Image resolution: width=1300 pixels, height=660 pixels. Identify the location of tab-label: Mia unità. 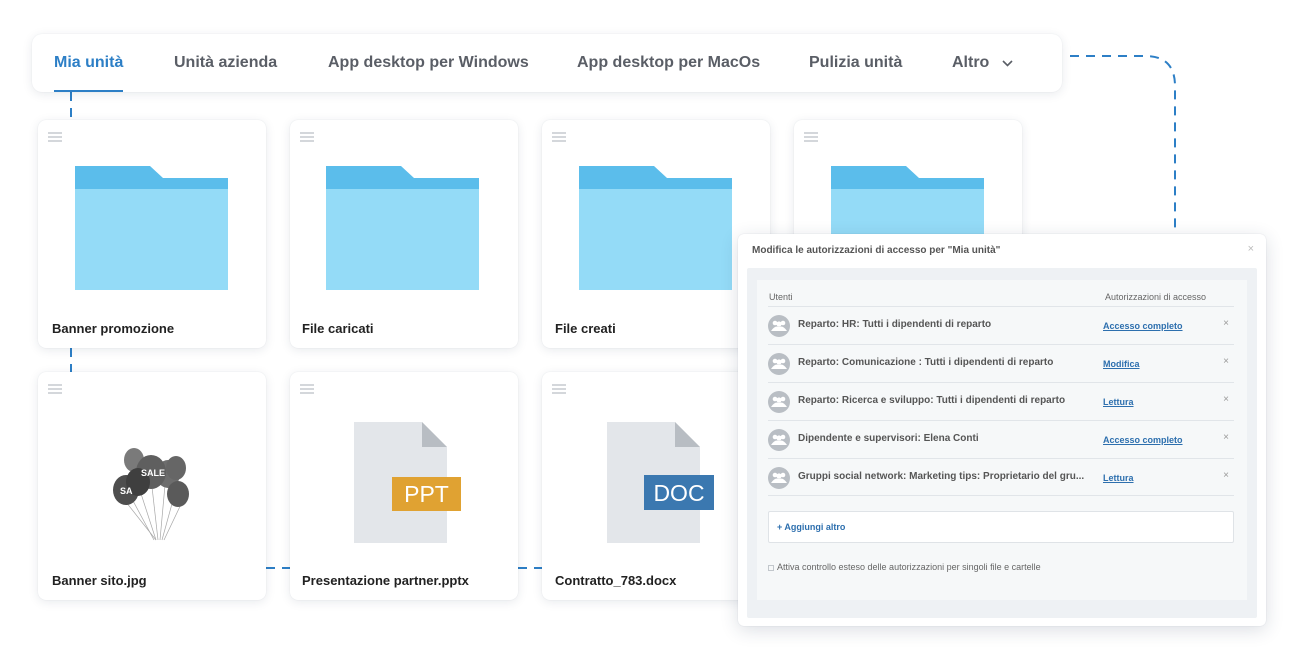
(89, 62).